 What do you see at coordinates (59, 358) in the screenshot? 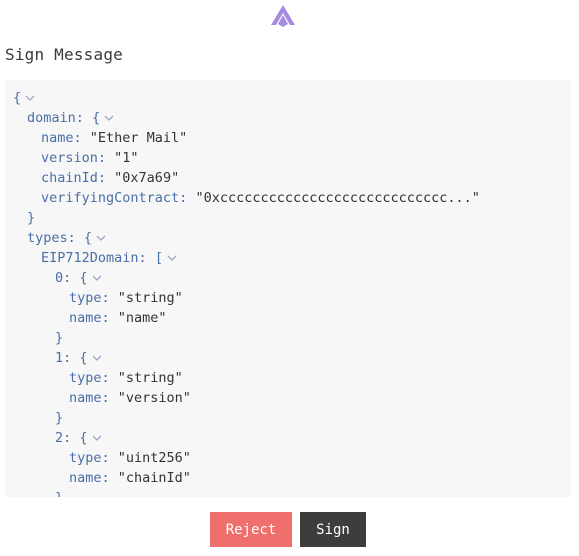
I see `json-key: 1` at bounding box center [59, 358].